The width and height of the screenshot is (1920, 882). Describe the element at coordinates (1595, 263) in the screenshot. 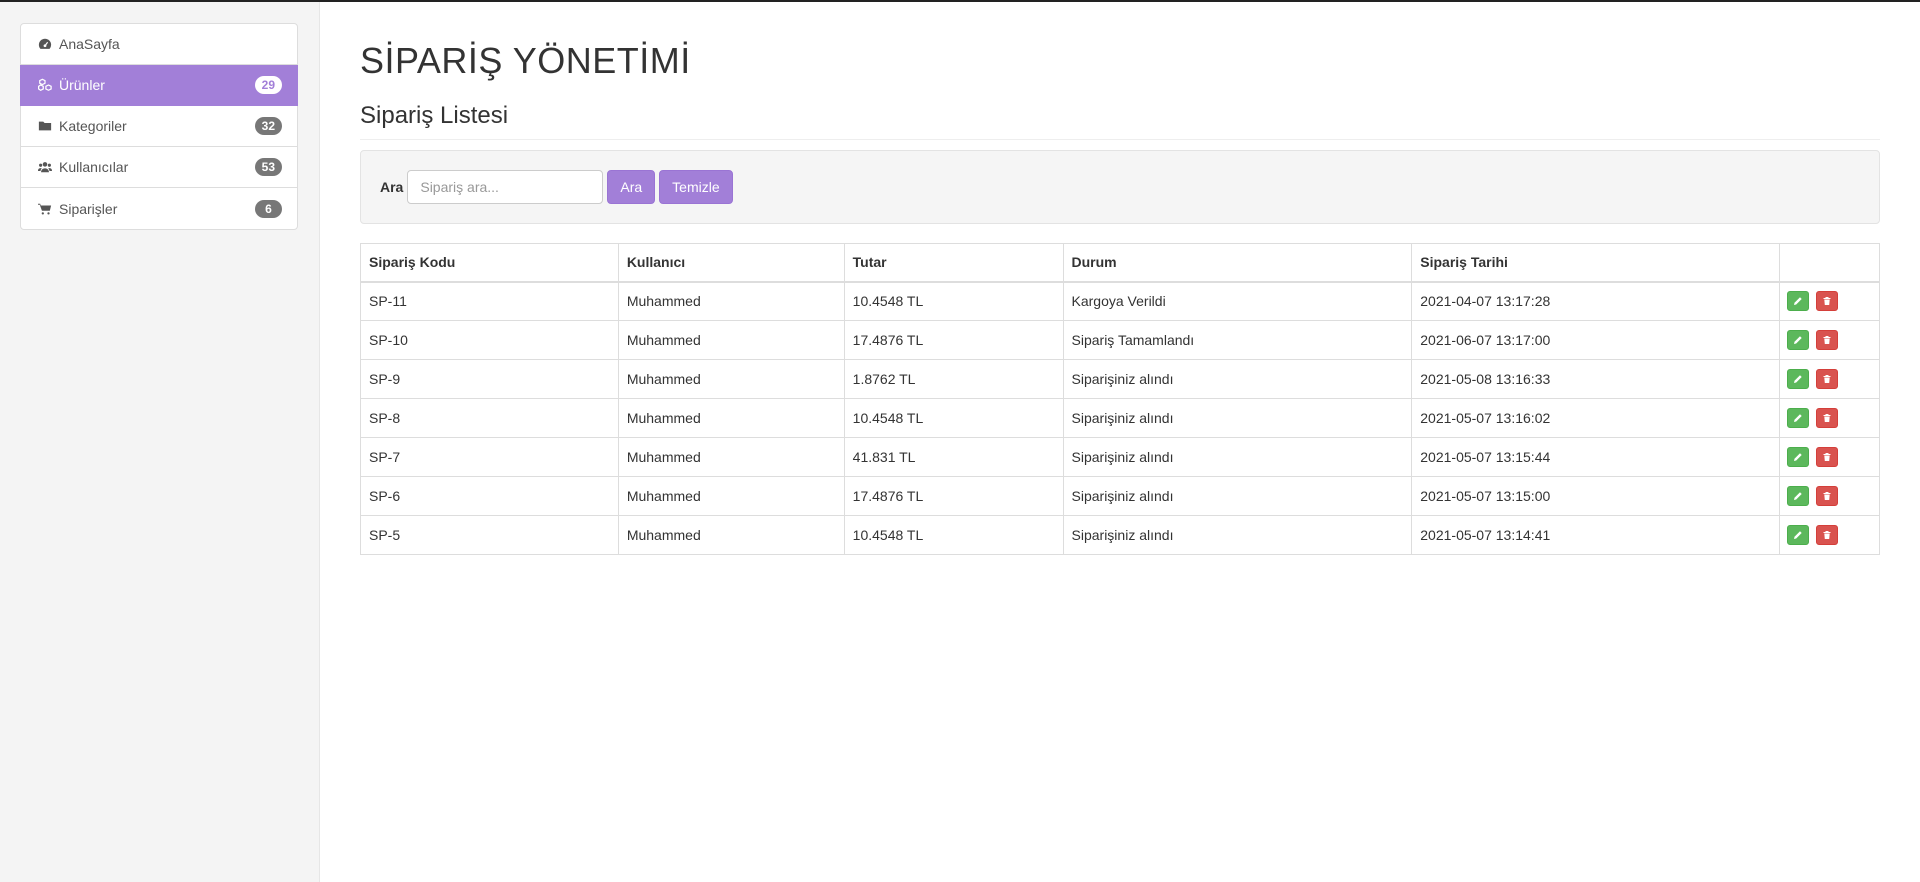

I see `column-header-date: Sipariş Tarihi` at that location.